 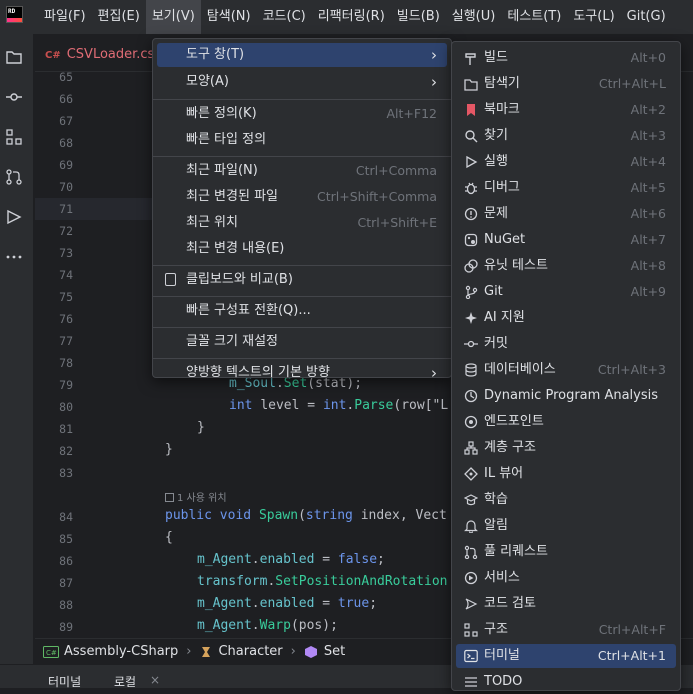 I want to click on hierarchy-icon, so click(x=471, y=448).